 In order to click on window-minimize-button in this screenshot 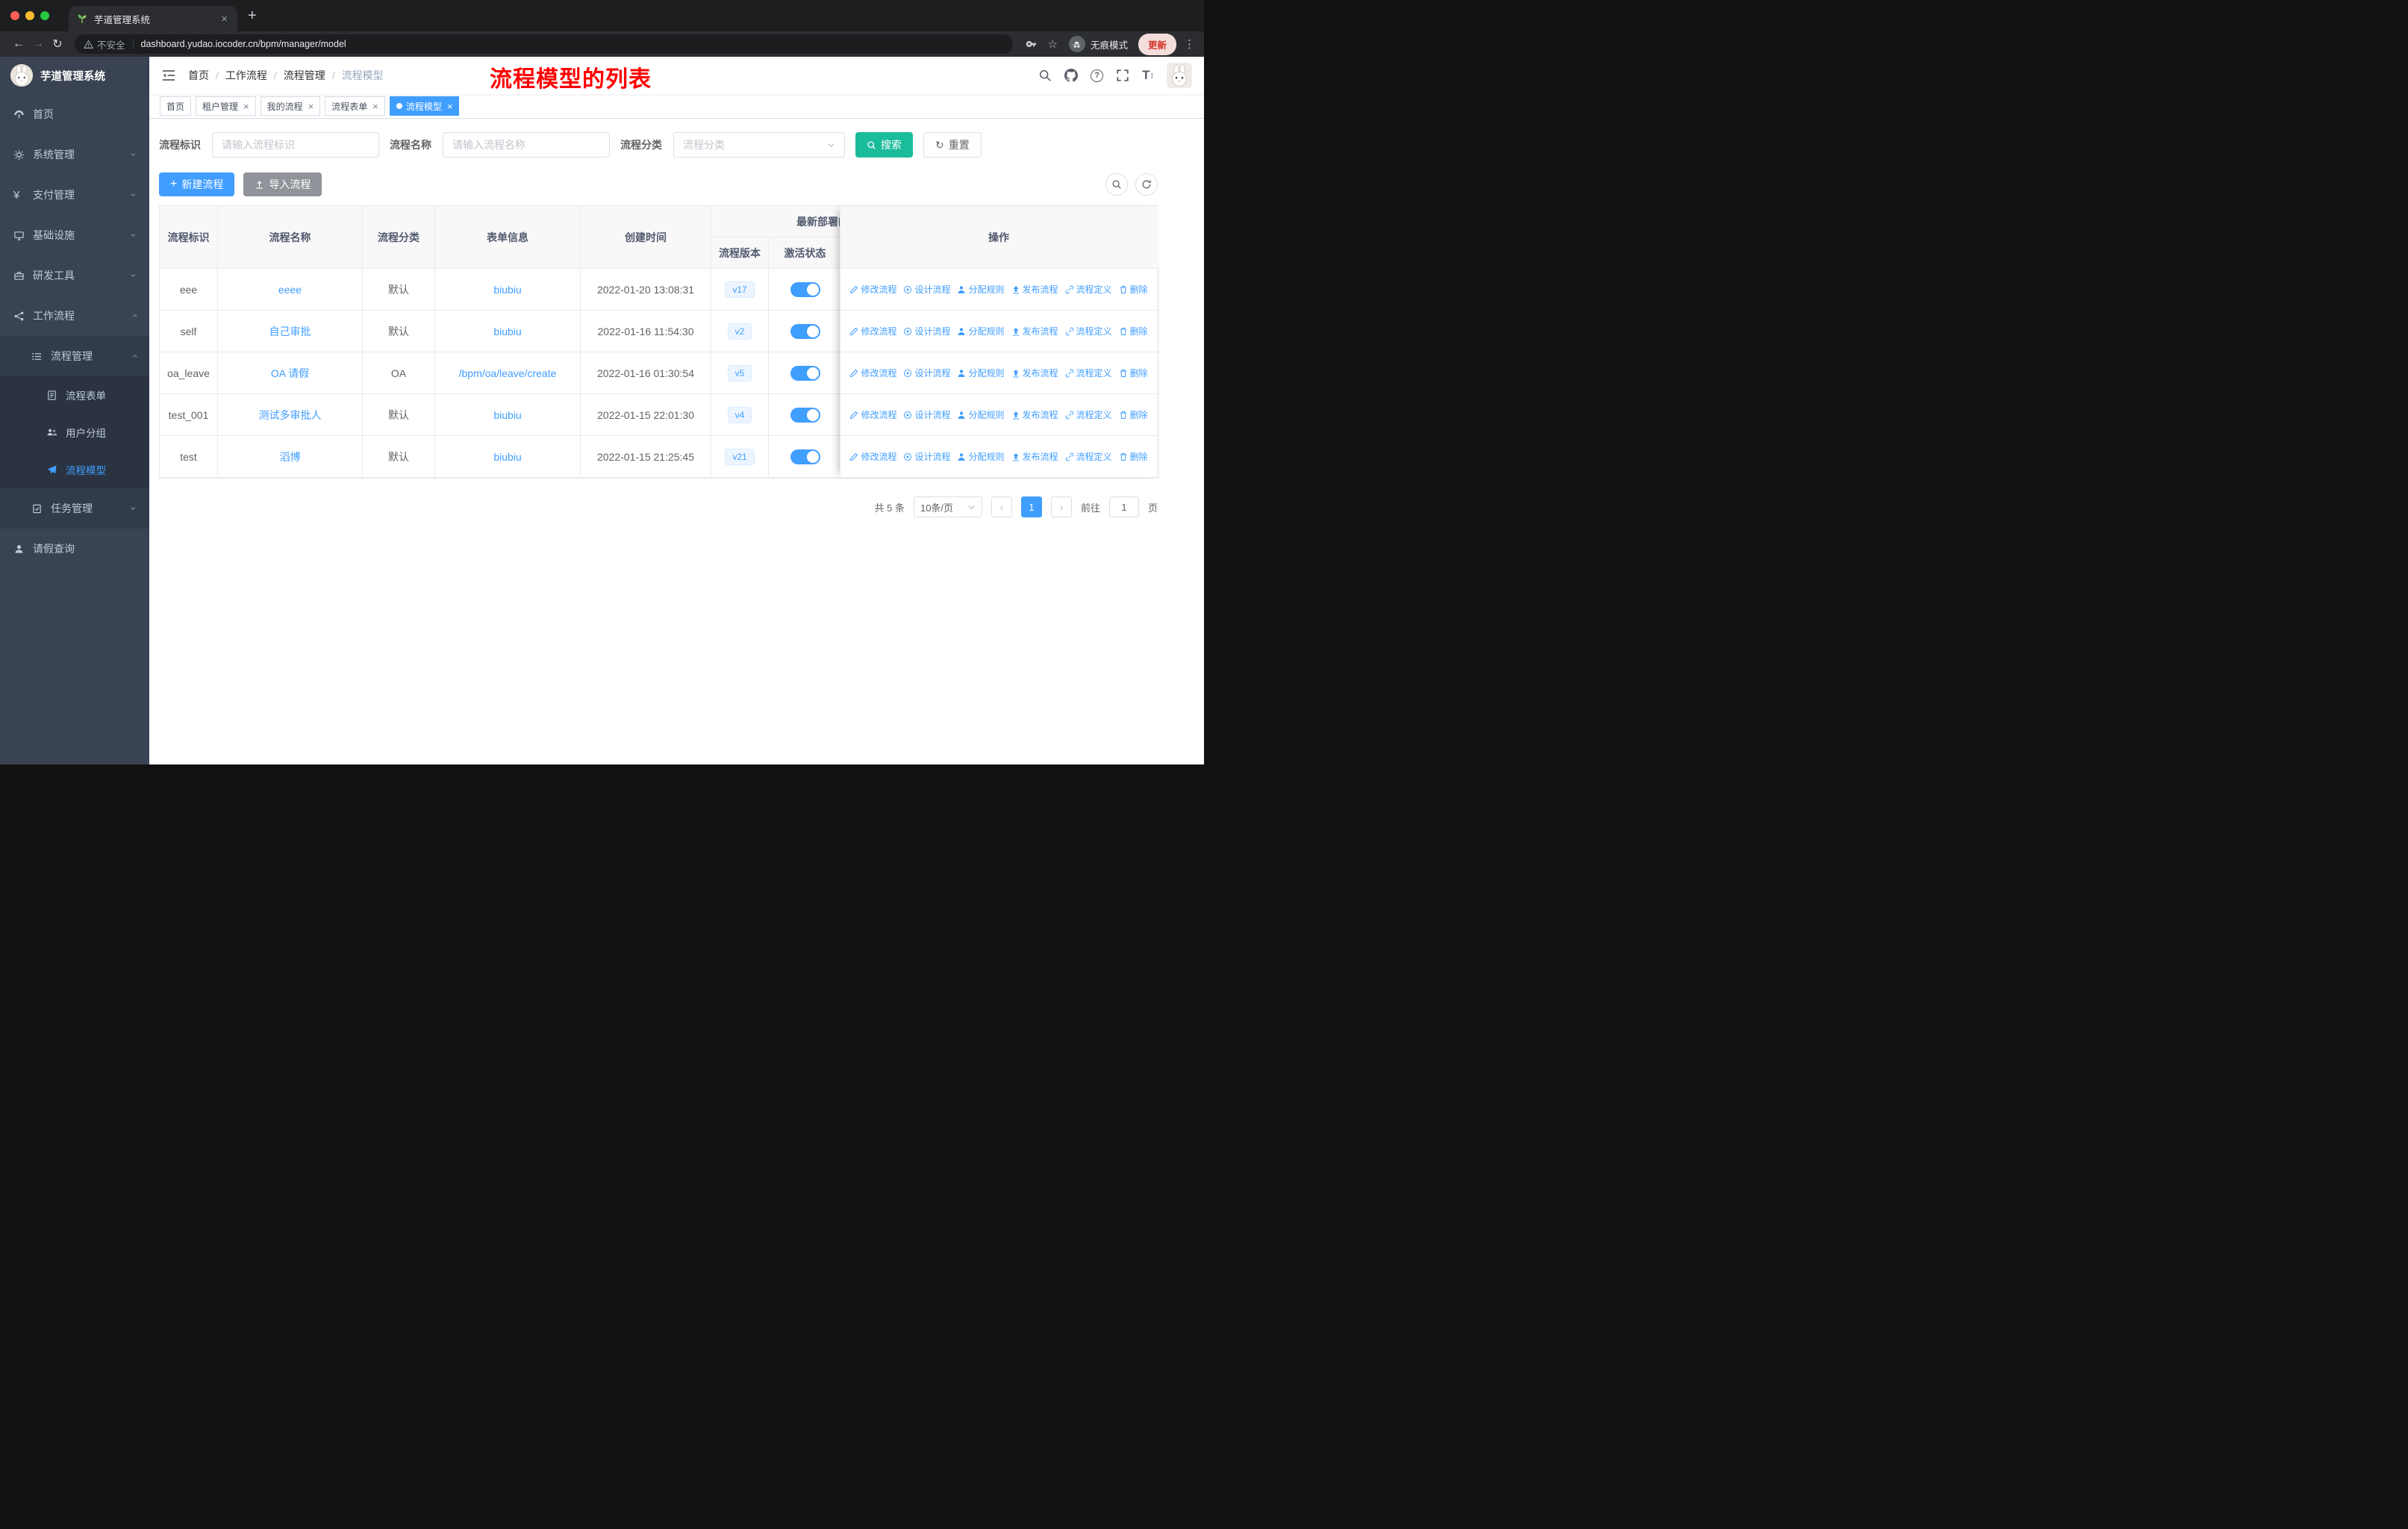, I will do `click(29, 16)`.